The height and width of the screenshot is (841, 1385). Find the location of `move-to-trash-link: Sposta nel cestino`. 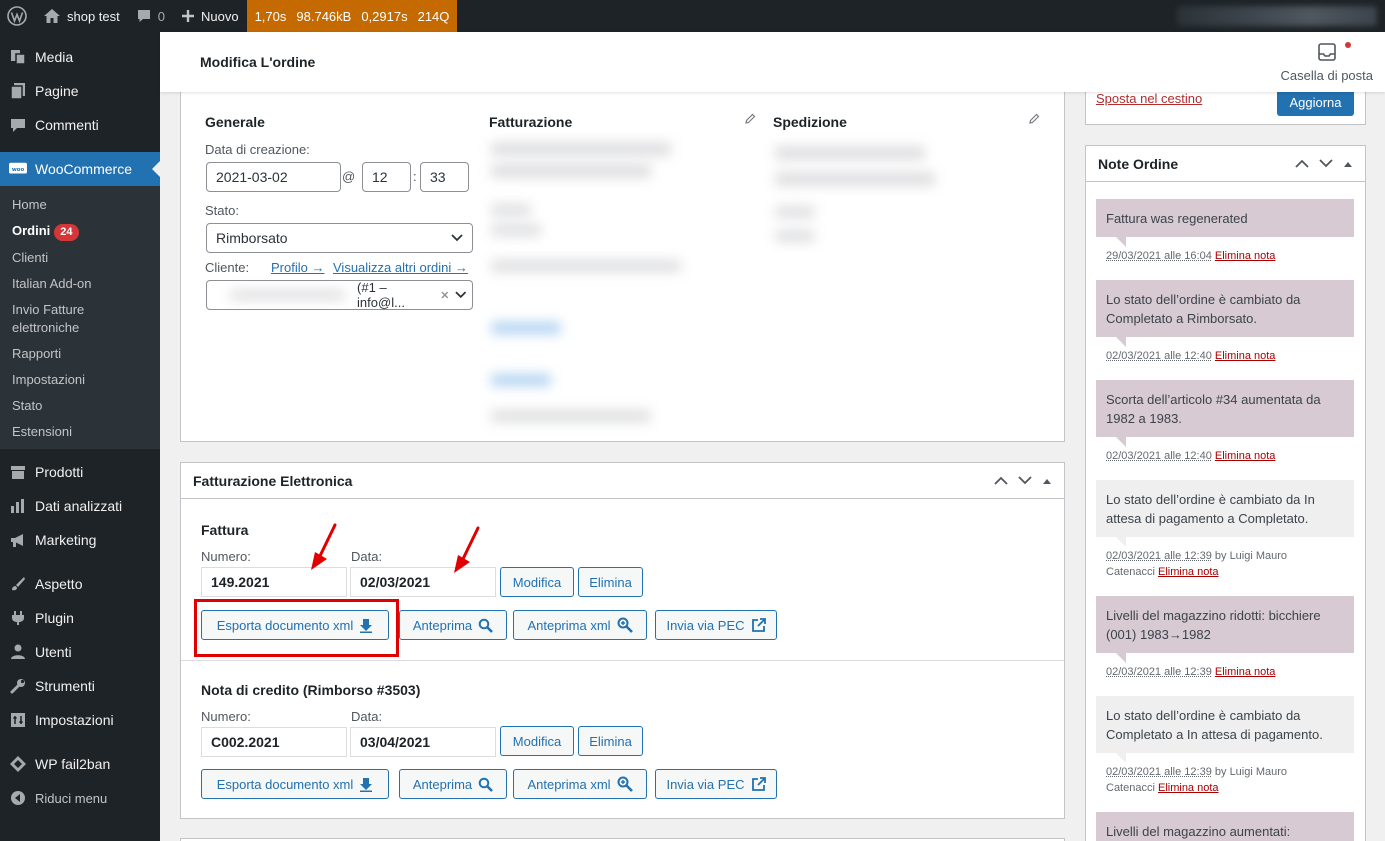

move-to-trash-link: Sposta nel cestino is located at coordinates (1149, 98).